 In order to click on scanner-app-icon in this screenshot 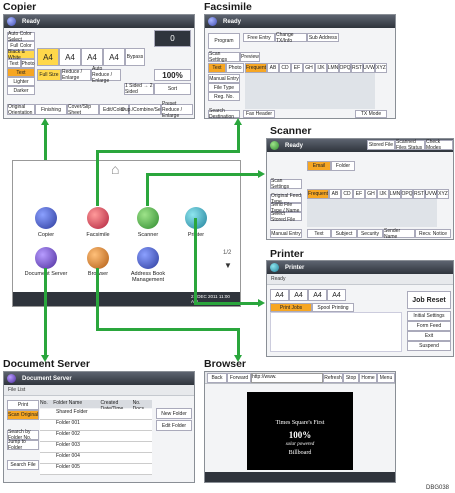, I will do `click(148, 218)`.